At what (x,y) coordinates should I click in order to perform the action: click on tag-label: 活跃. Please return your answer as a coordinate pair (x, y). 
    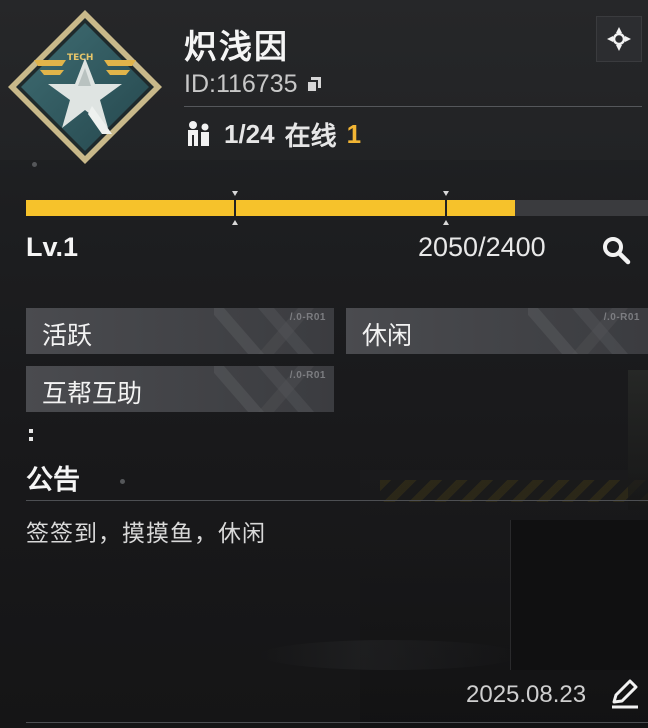
    Looking at the image, I should click on (67, 336).